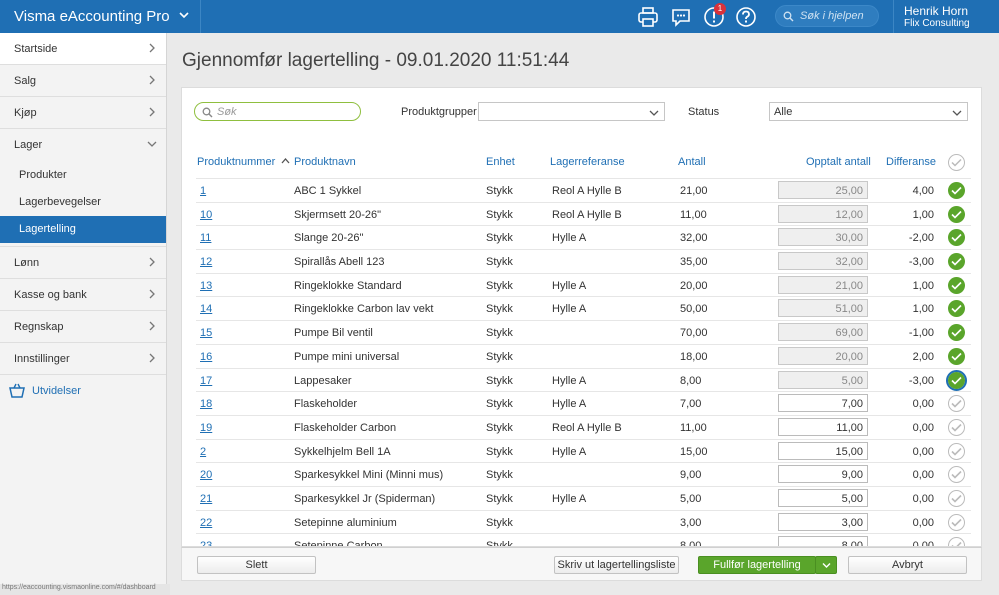  What do you see at coordinates (56, 391) in the screenshot?
I see `sidebar-item-label: Utvidelser` at bounding box center [56, 391].